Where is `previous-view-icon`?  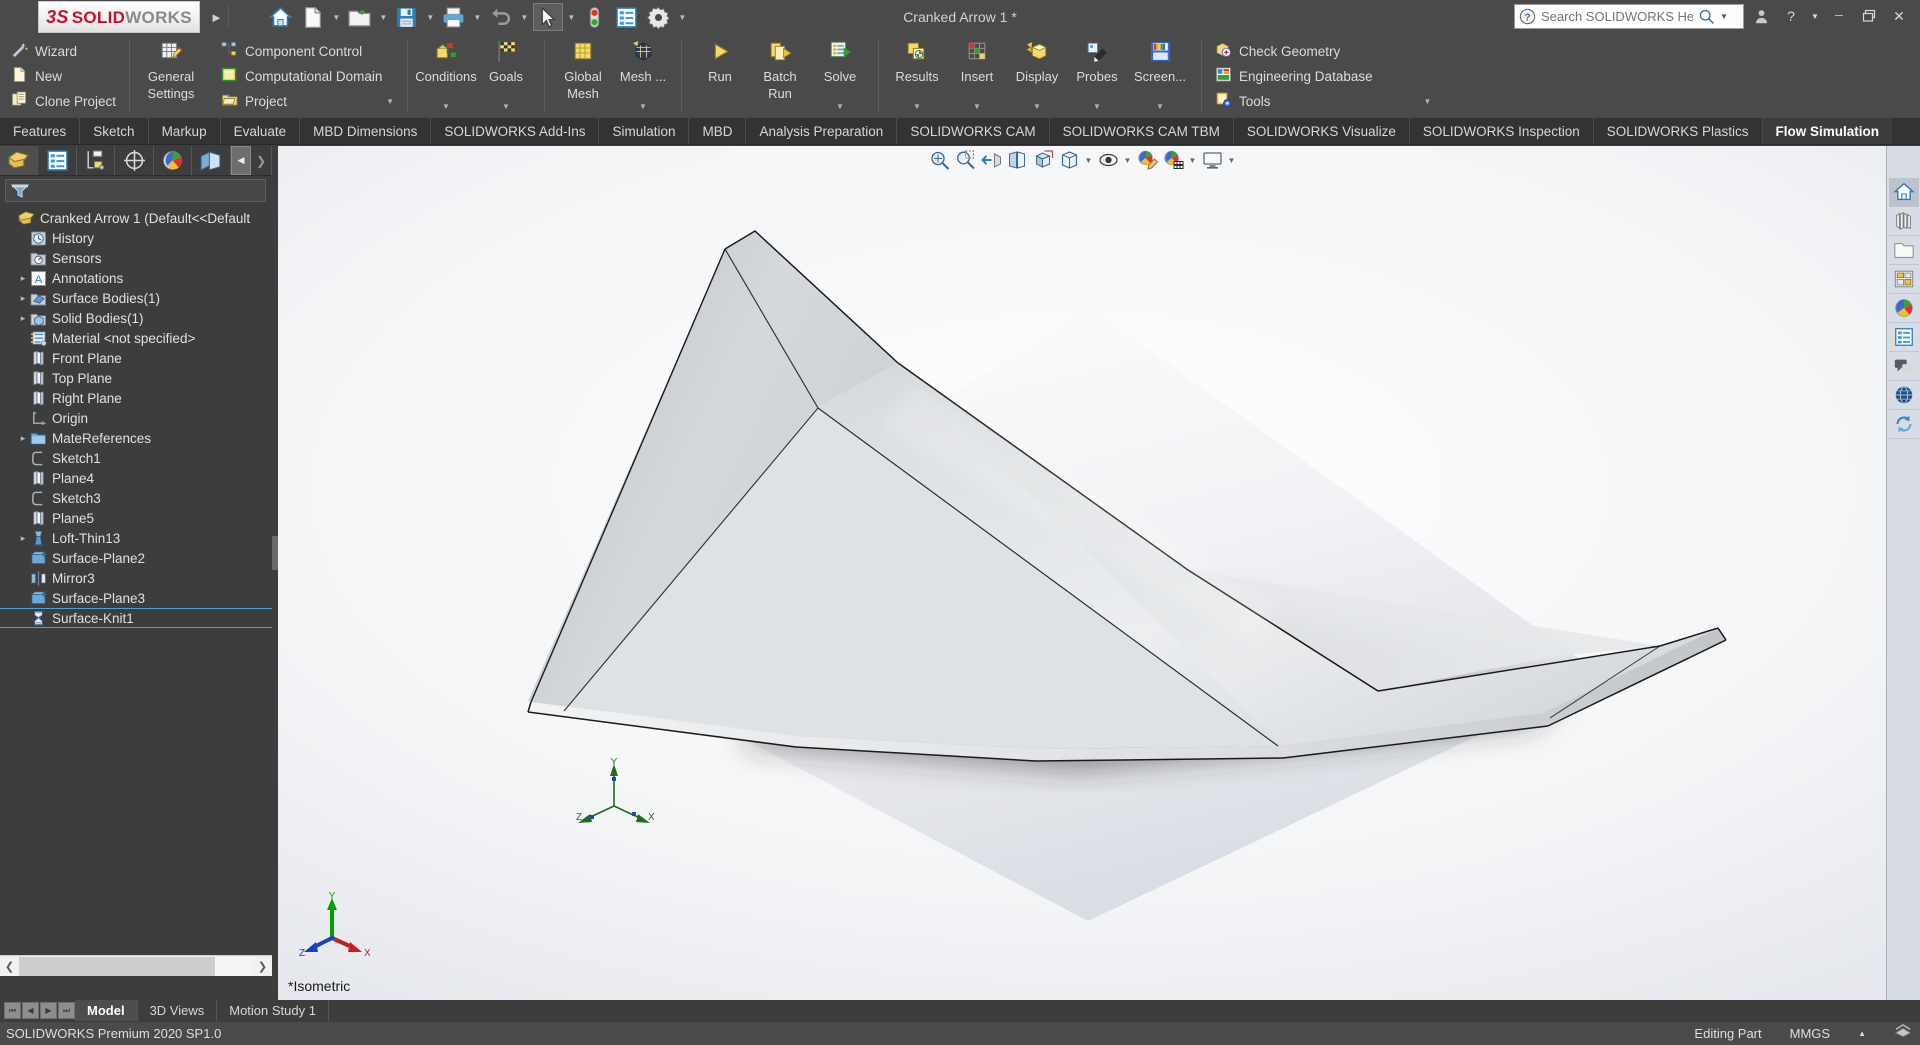
previous-view-icon is located at coordinates (991, 160).